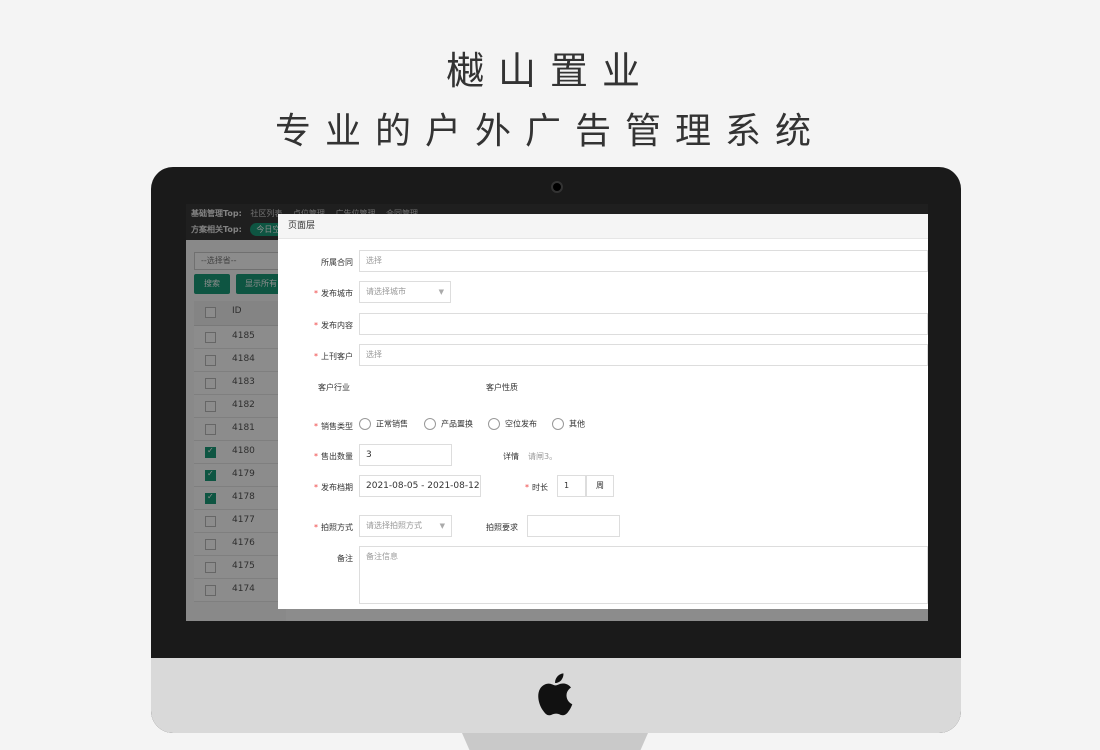 The image size is (1100, 750). What do you see at coordinates (333, 426) in the screenshot?
I see `sales-type-label: * 销售类型` at bounding box center [333, 426].